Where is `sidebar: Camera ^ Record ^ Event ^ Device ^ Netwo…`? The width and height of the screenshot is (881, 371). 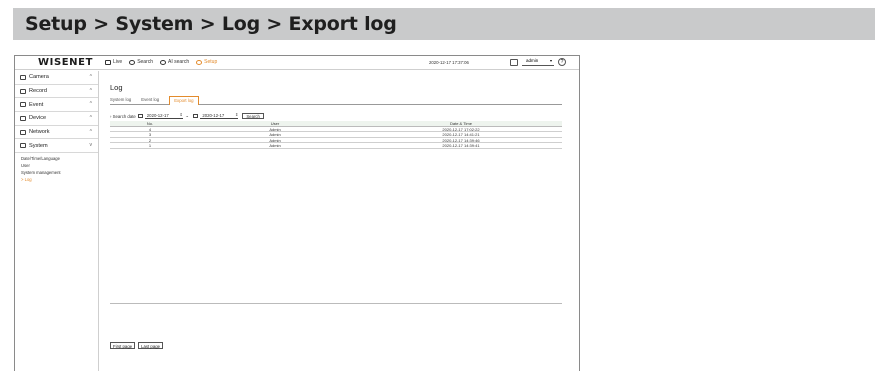 sidebar: Camera ^ Record ^ Event ^ Device ^ Netwo… is located at coordinates (57, 221).